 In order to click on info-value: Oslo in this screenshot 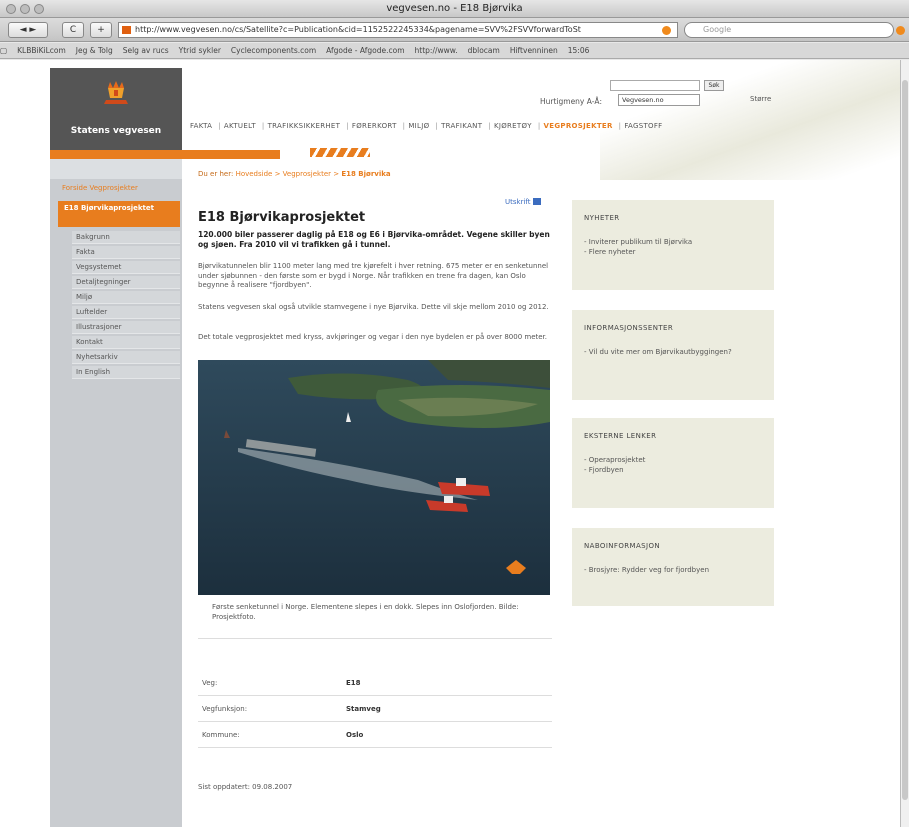, I will do `click(355, 735)`.